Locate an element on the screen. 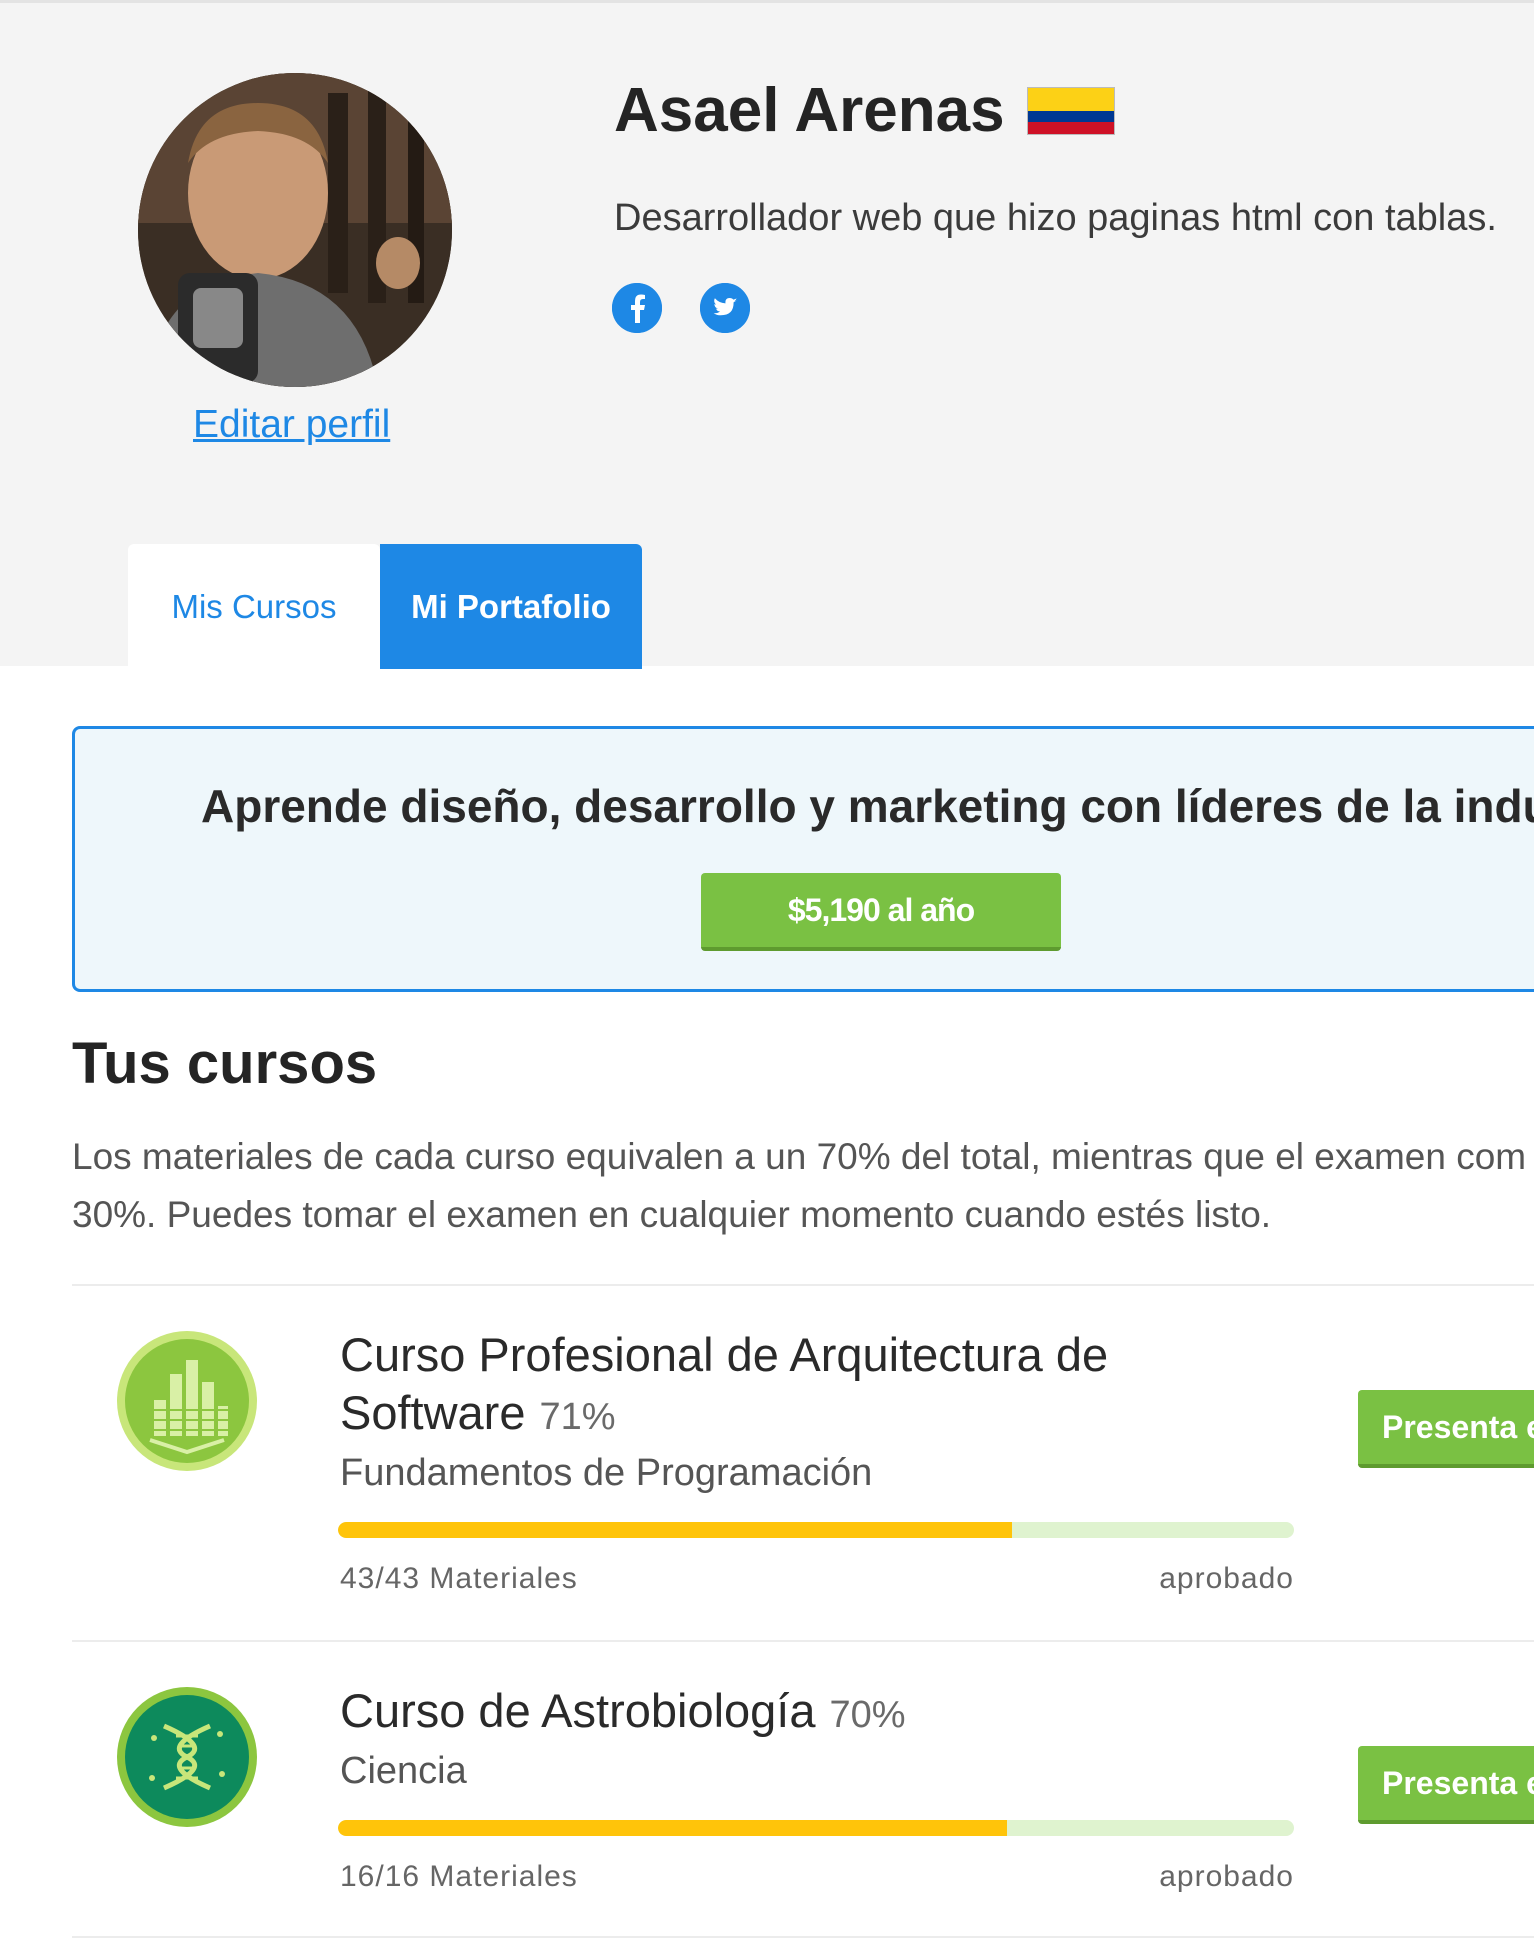 The image size is (1534, 1940). section-title: Tus cursos is located at coordinates (225, 1063).